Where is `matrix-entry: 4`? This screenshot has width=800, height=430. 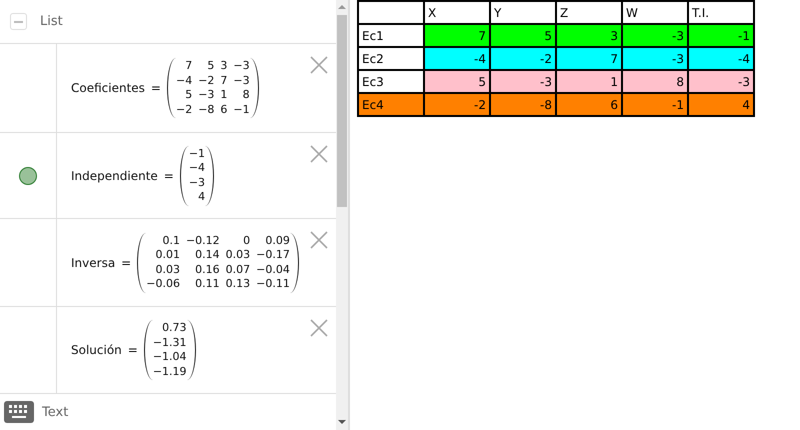
matrix-entry: 4 is located at coordinates (201, 197).